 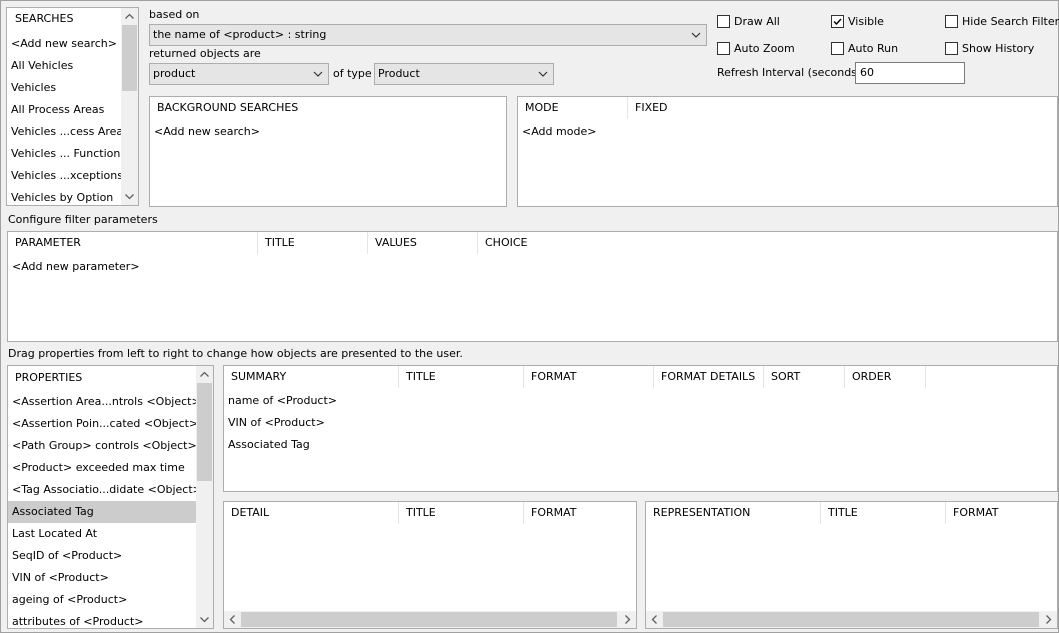 I want to click on summary-row: name of <Product>, so click(x=640, y=401).